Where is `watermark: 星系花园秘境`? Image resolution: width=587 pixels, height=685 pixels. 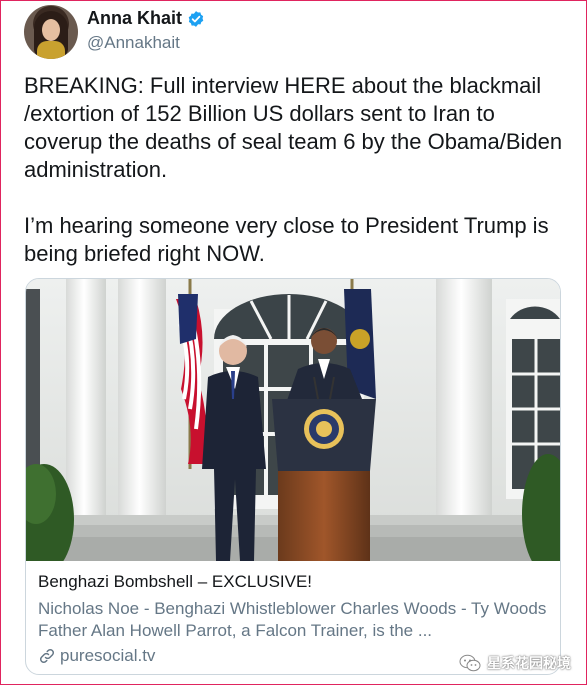 watermark: 星系花园秘境 is located at coordinates (515, 663).